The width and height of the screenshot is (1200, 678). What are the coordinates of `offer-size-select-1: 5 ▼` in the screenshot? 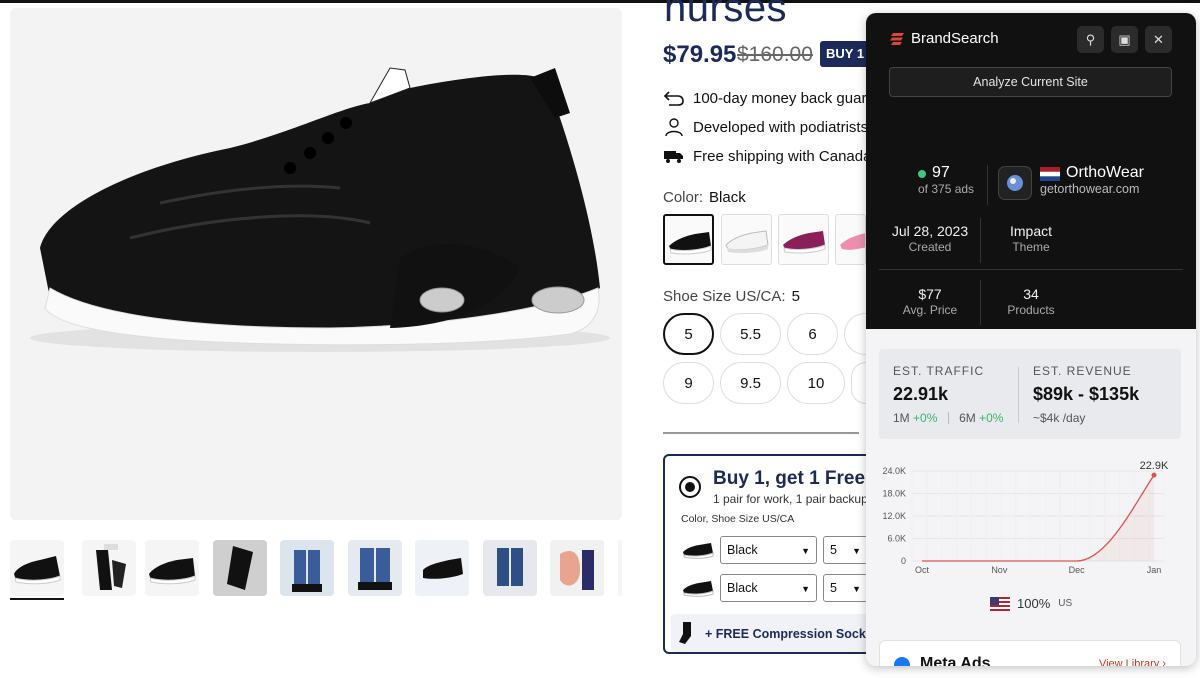 It's located at (845, 550).